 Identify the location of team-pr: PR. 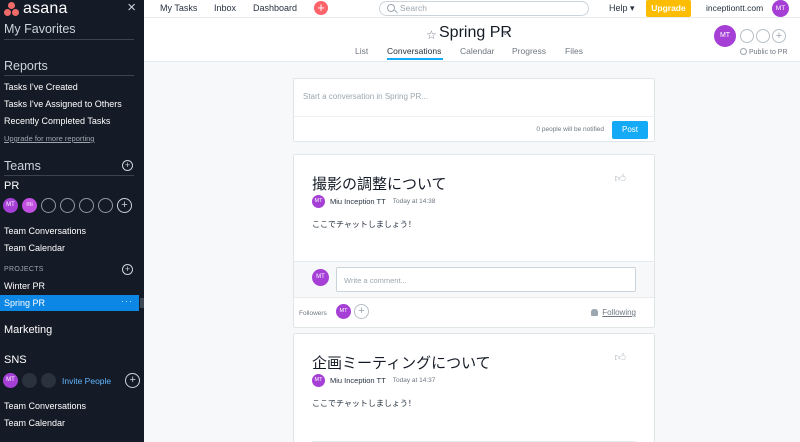
(11, 186).